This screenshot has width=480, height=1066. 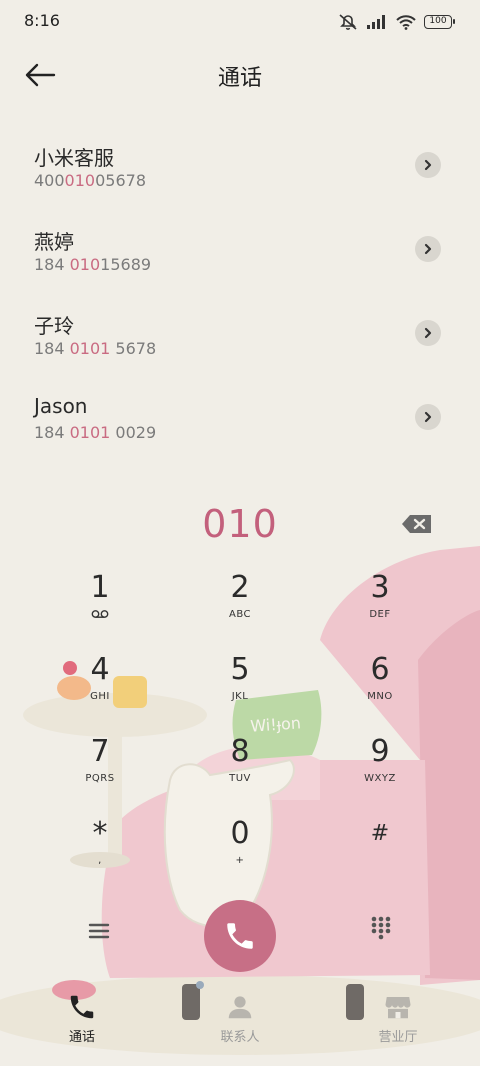 I want to click on number-suffix: 05678, so click(x=120, y=180).